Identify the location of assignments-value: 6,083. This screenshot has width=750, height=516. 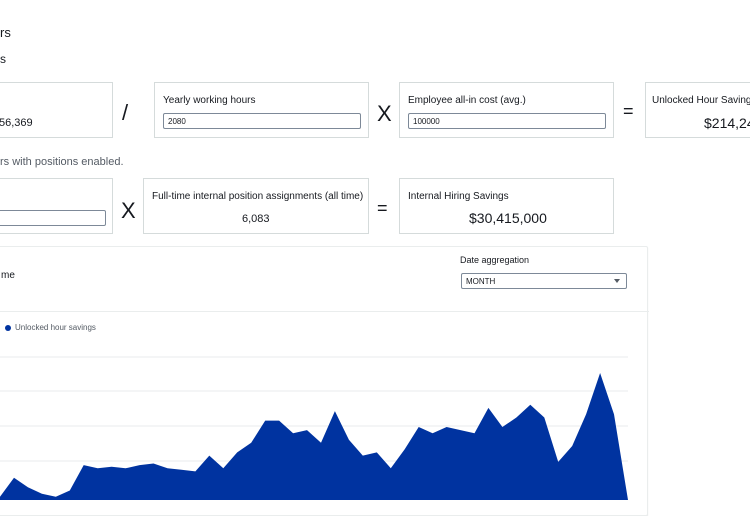
(256, 219).